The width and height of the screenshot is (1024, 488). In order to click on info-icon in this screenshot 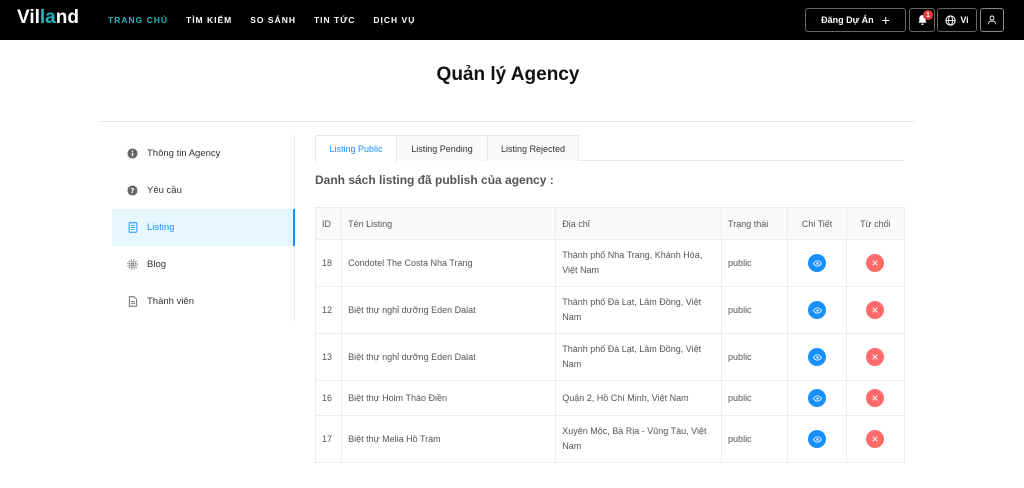, I will do `click(132, 153)`.